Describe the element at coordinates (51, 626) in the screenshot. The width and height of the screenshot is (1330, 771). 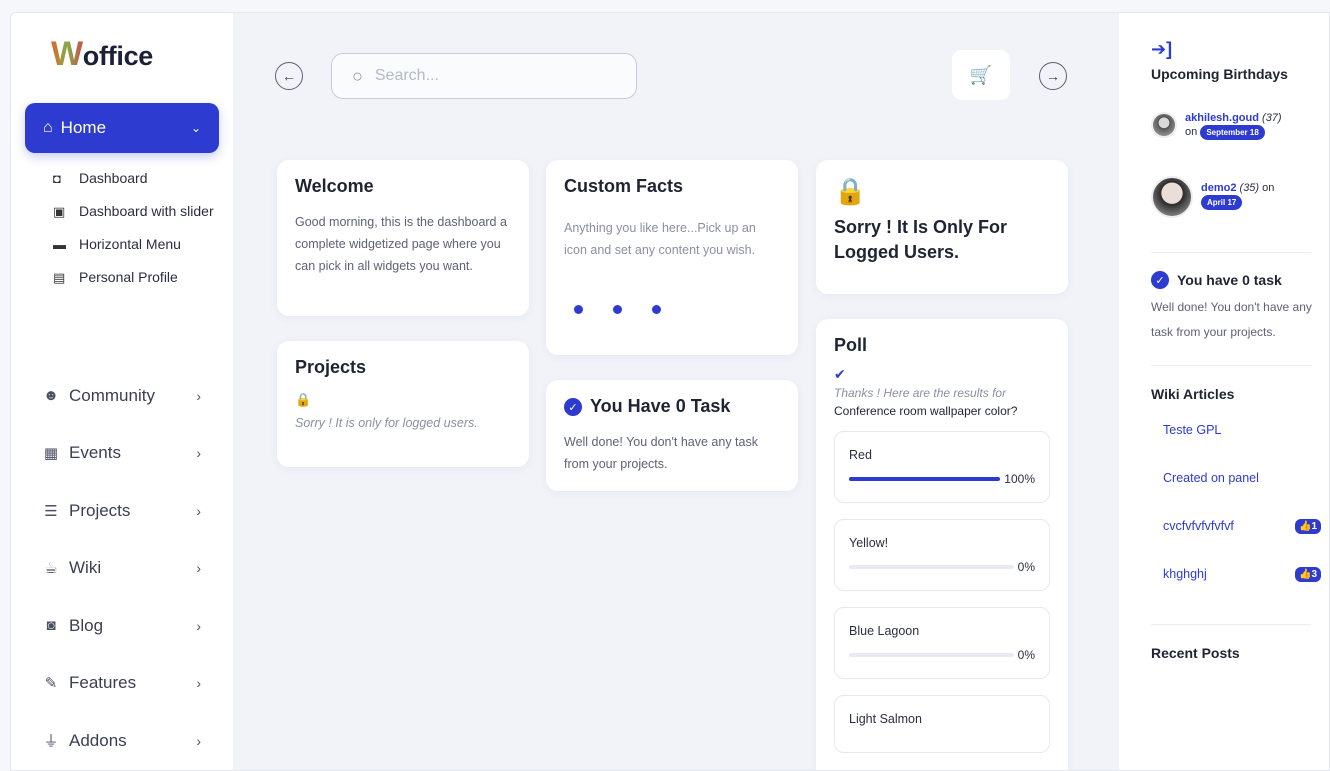
I see `blog-icon: ◙` at that location.